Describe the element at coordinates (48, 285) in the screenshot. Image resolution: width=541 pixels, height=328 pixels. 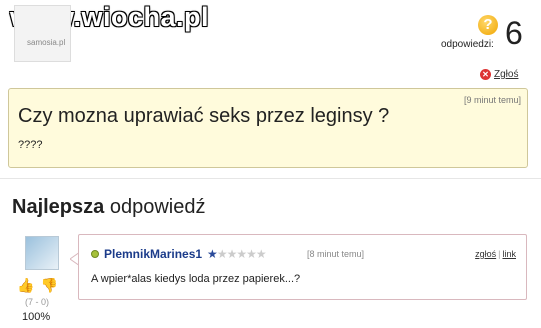
I see `thumbs-down-icon: 👎` at that location.